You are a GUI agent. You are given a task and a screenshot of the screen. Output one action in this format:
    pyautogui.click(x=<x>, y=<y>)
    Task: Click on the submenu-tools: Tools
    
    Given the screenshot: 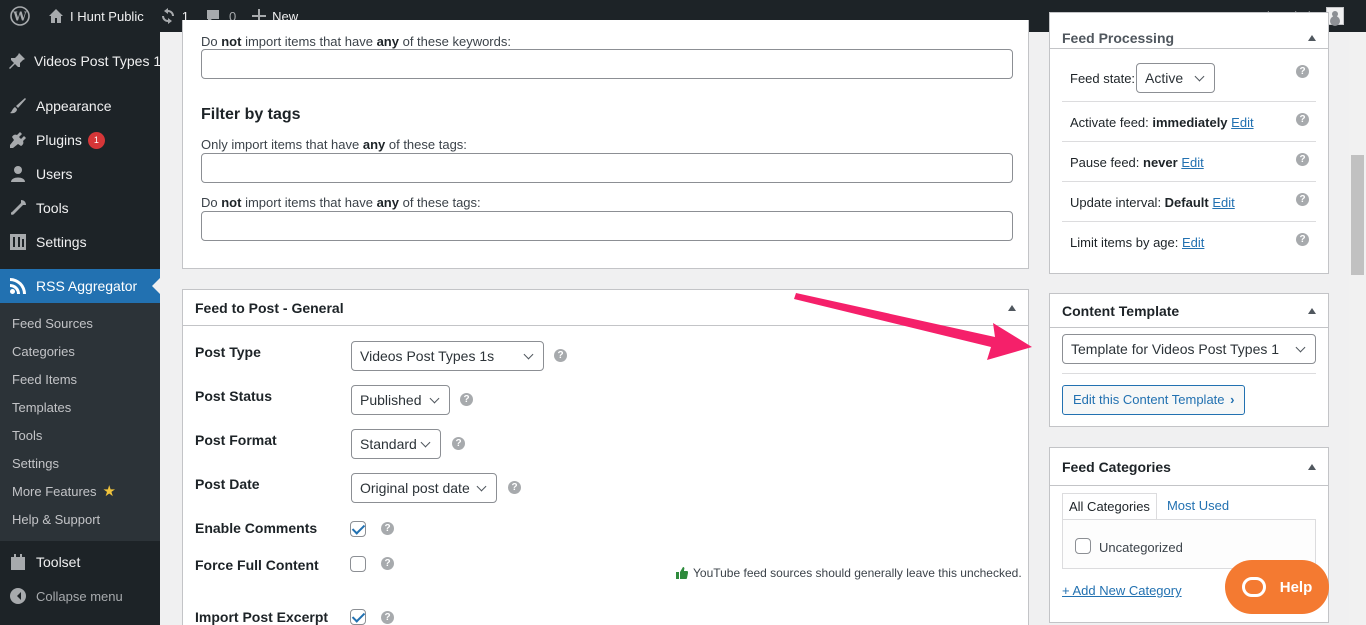 What is the action you would take?
    pyautogui.click(x=80, y=436)
    